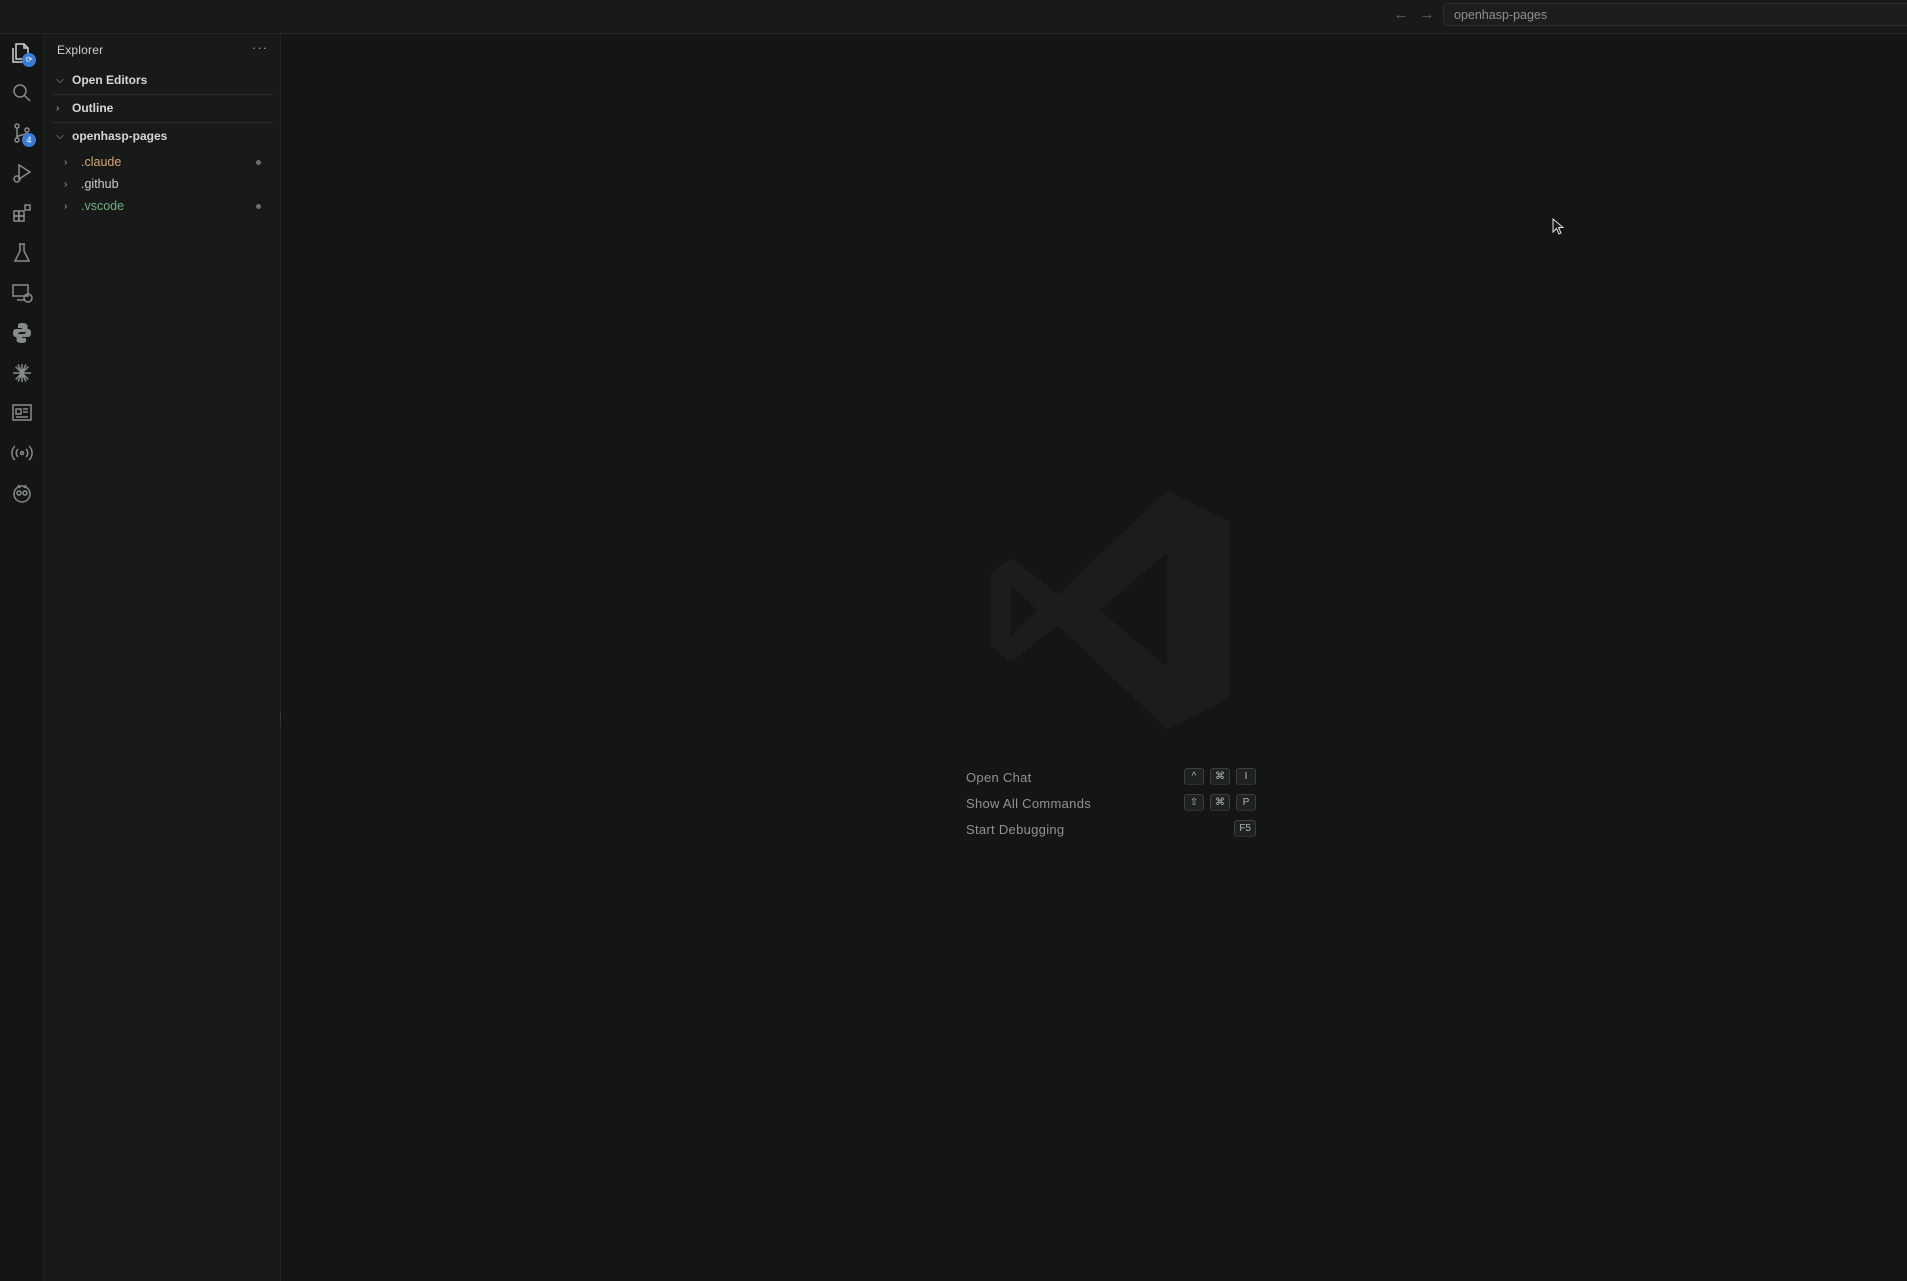  What do you see at coordinates (22, 413) in the screenshot?
I see `outline-panel-icon` at bounding box center [22, 413].